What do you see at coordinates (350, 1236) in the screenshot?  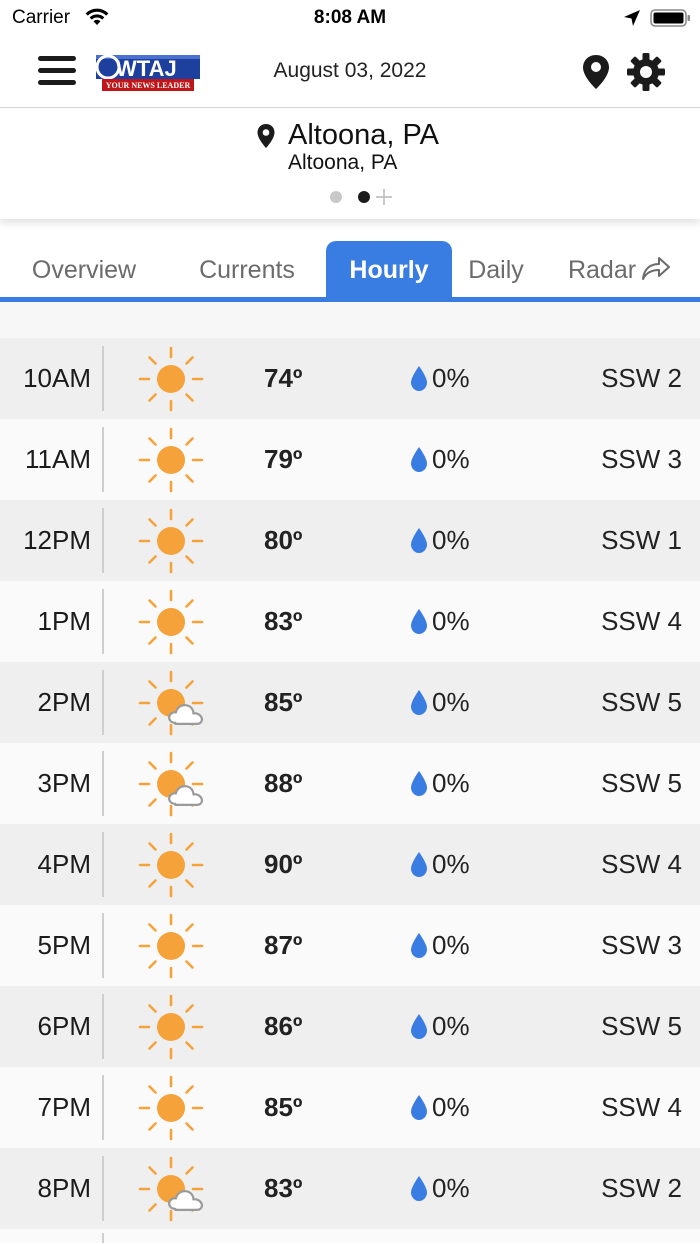 I see `hourly-row-partial` at bounding box center [350, 1236].